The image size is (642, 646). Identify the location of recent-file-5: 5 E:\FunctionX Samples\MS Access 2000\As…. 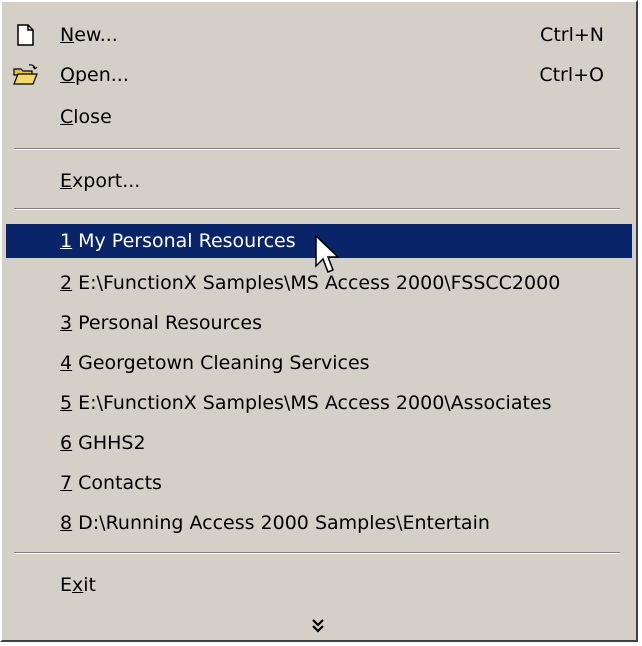
(319, 403).